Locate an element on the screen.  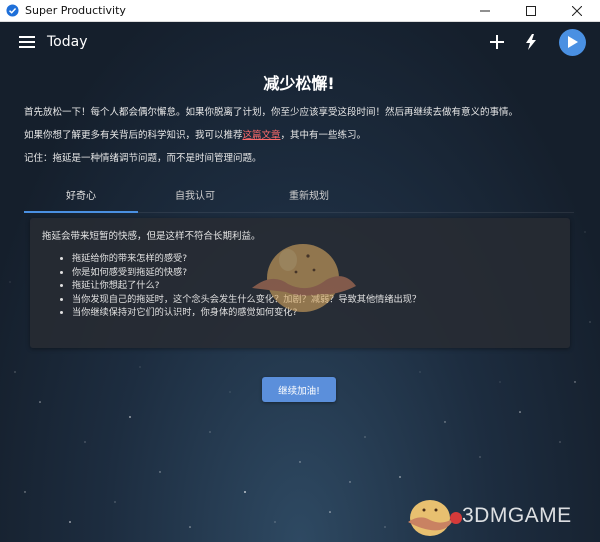
close-icon is located at coordinates (577, 10).